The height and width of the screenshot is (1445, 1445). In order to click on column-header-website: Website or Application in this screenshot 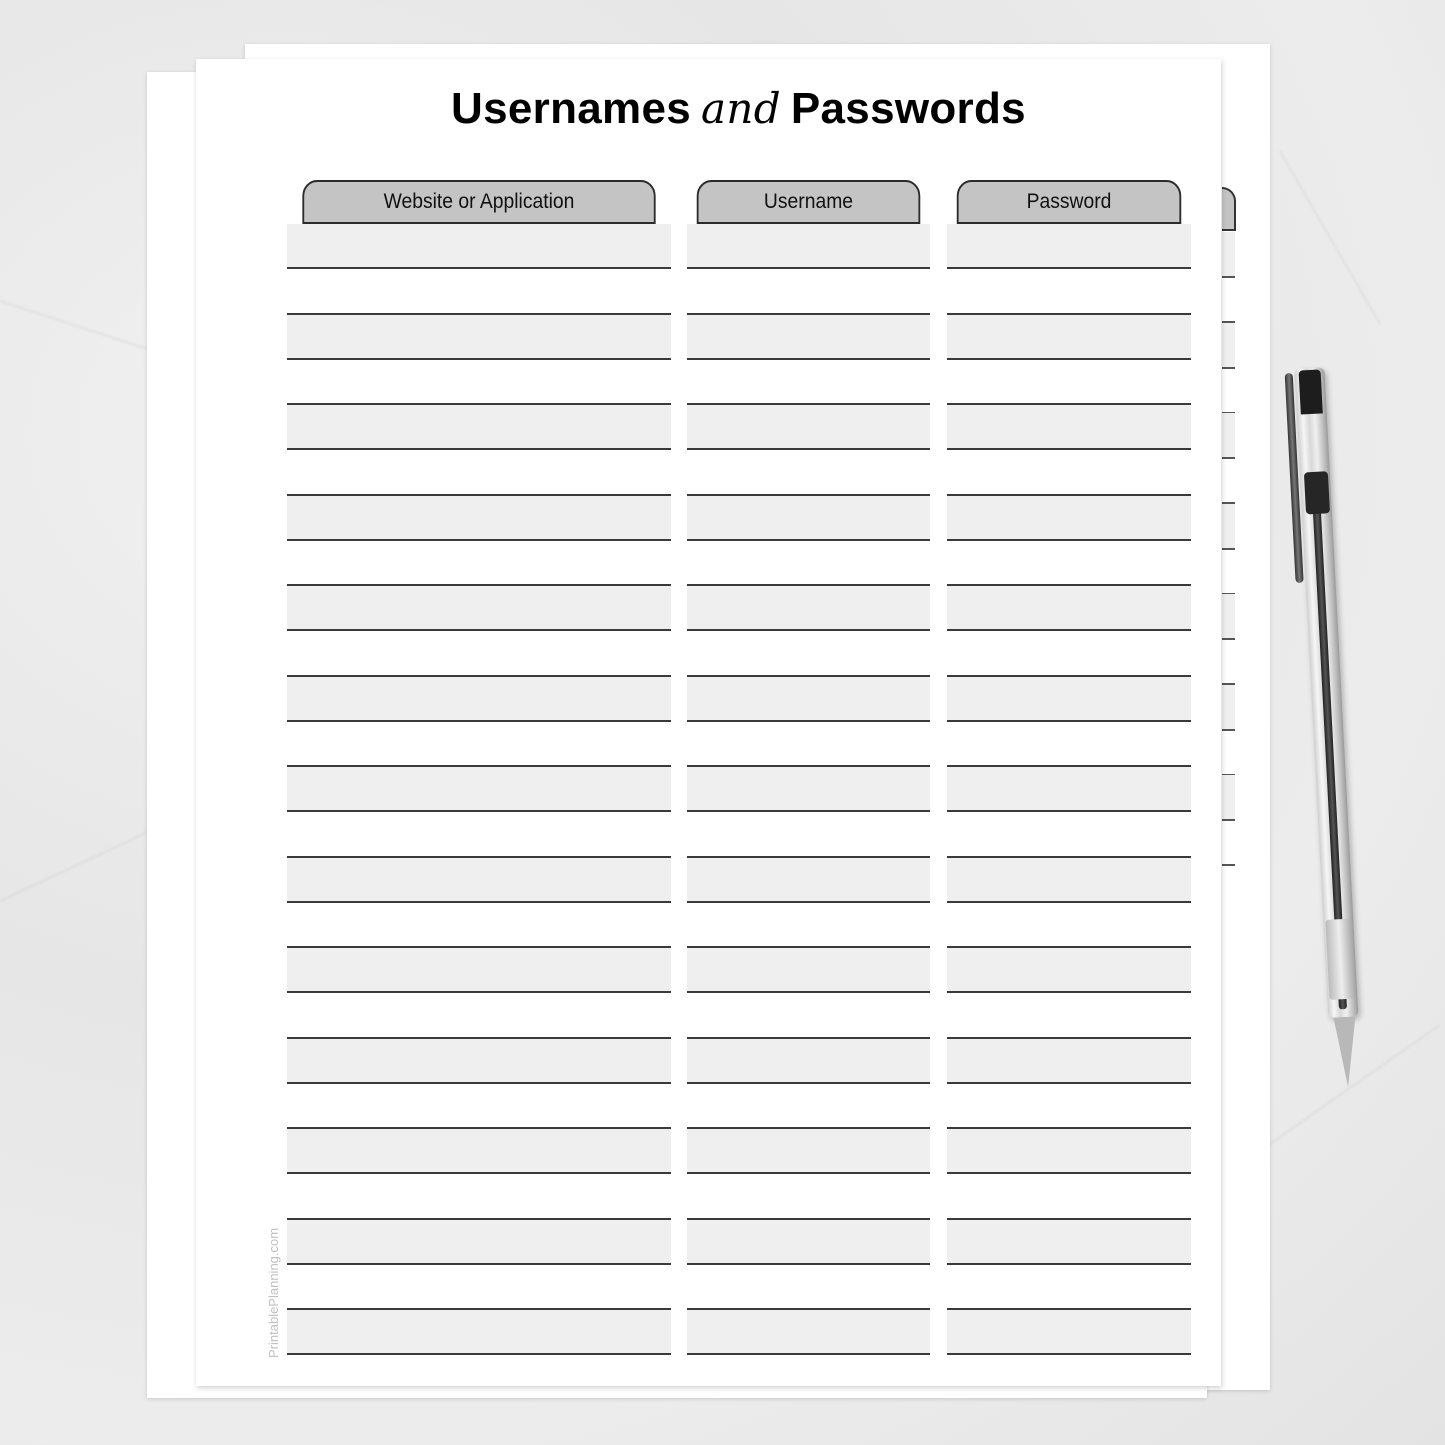, I will do `click(479, 202)`.